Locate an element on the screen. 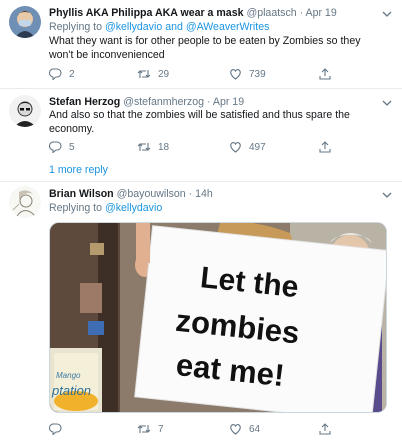 The height and width of the screenshot is (448, 402). user-handle: @plaatsch is located at coordinates (271, 13).